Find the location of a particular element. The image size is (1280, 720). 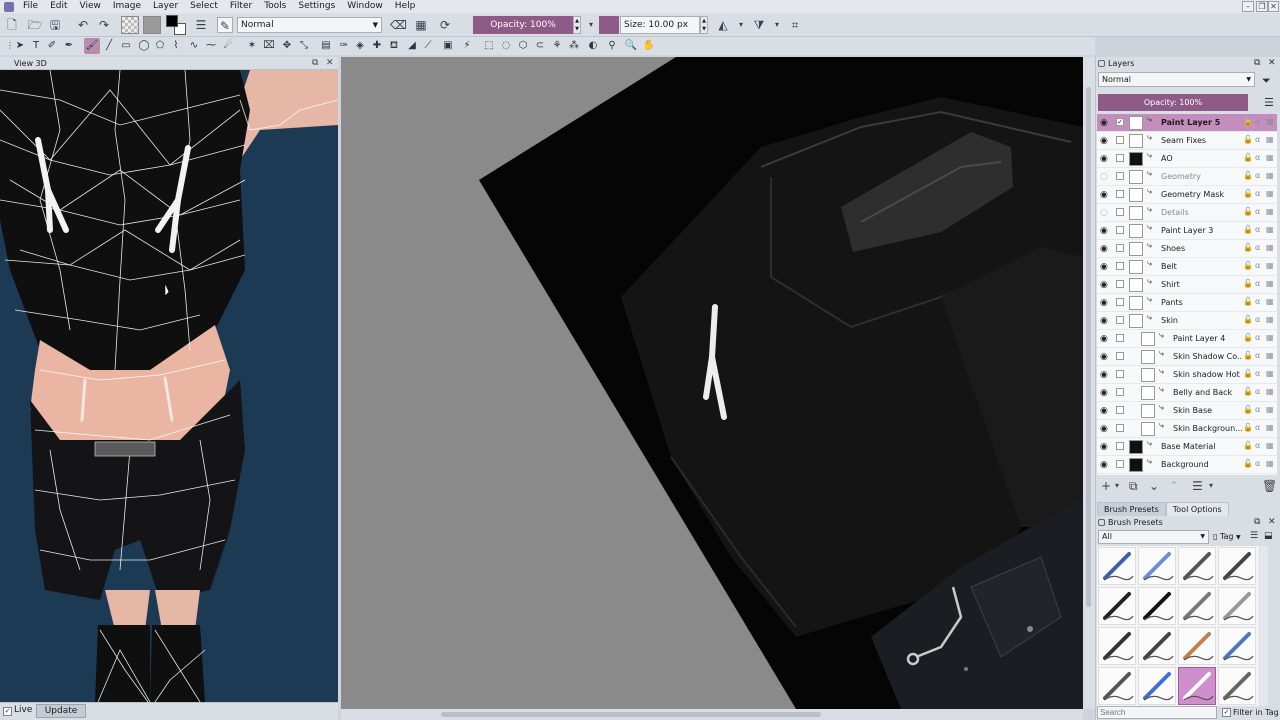

menu-help: Help is located at coordinates (405, 6).